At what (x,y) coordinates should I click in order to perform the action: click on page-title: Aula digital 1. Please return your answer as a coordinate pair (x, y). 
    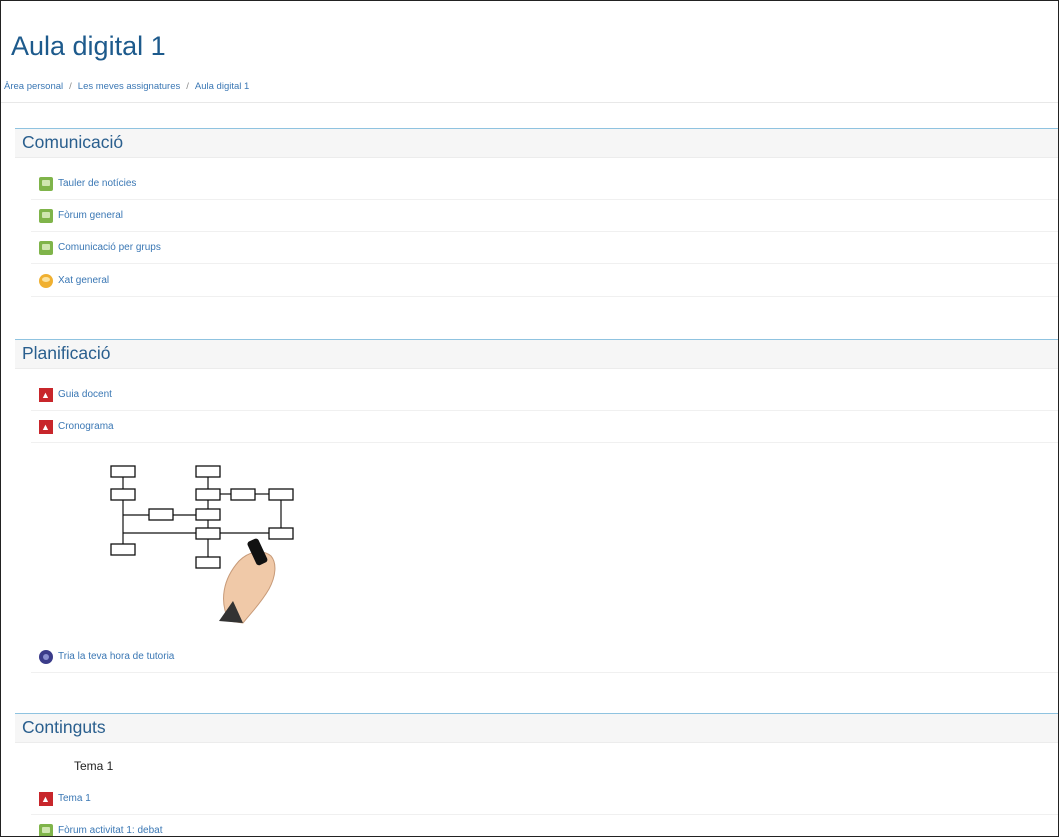
    Looking at the image, I should click on (88, 46).